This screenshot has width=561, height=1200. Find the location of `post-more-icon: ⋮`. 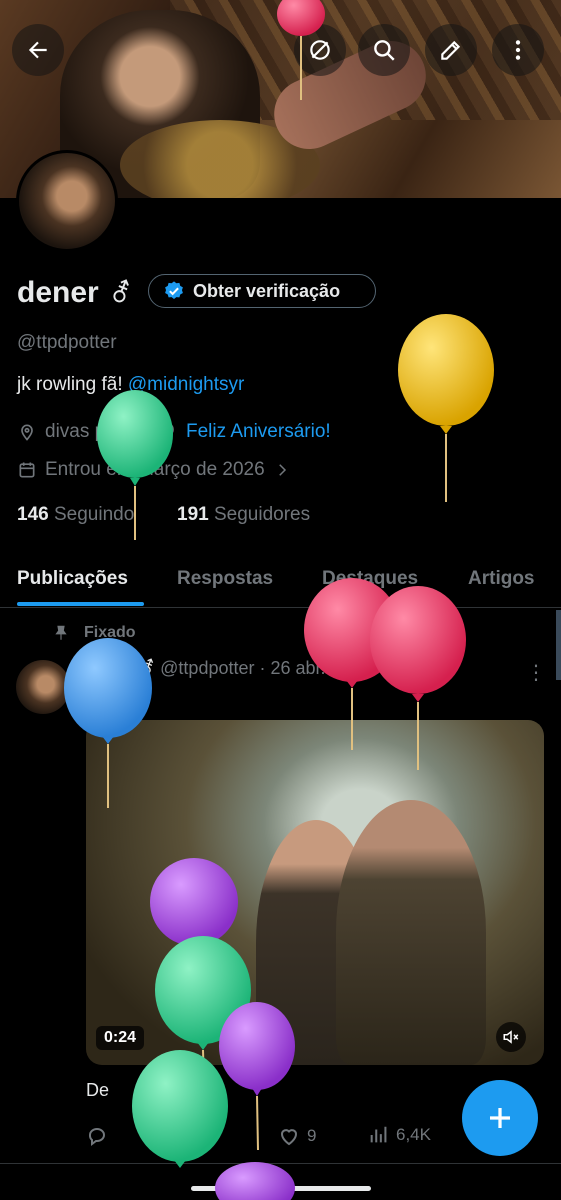

post-more-icon: ⋮ is located at coordinates (536, 672).